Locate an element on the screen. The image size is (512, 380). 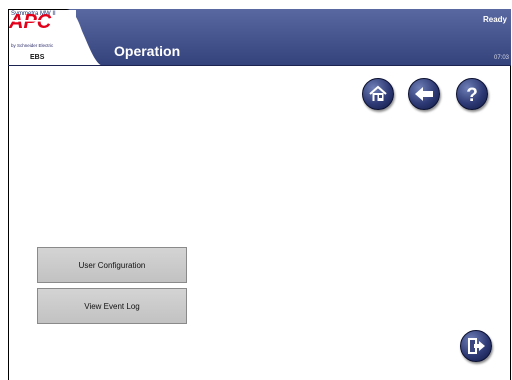
back-arrow-icon is located at coordinates (424, 94).